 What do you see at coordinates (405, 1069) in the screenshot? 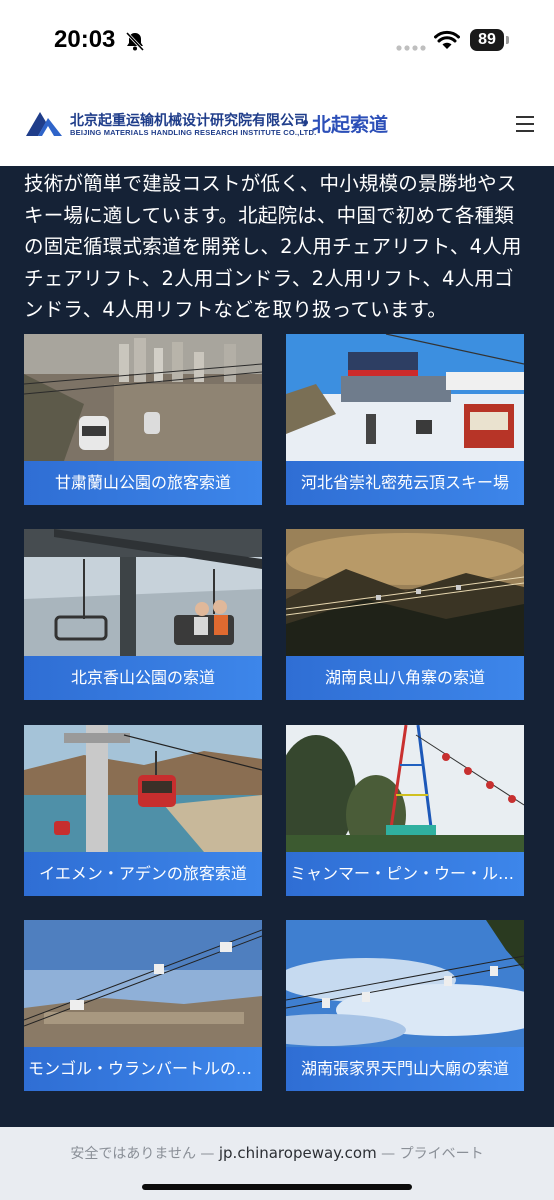
I see `project-caption: 湖南張家界天門山大廟の索道` at bounding box center [405, 1069].